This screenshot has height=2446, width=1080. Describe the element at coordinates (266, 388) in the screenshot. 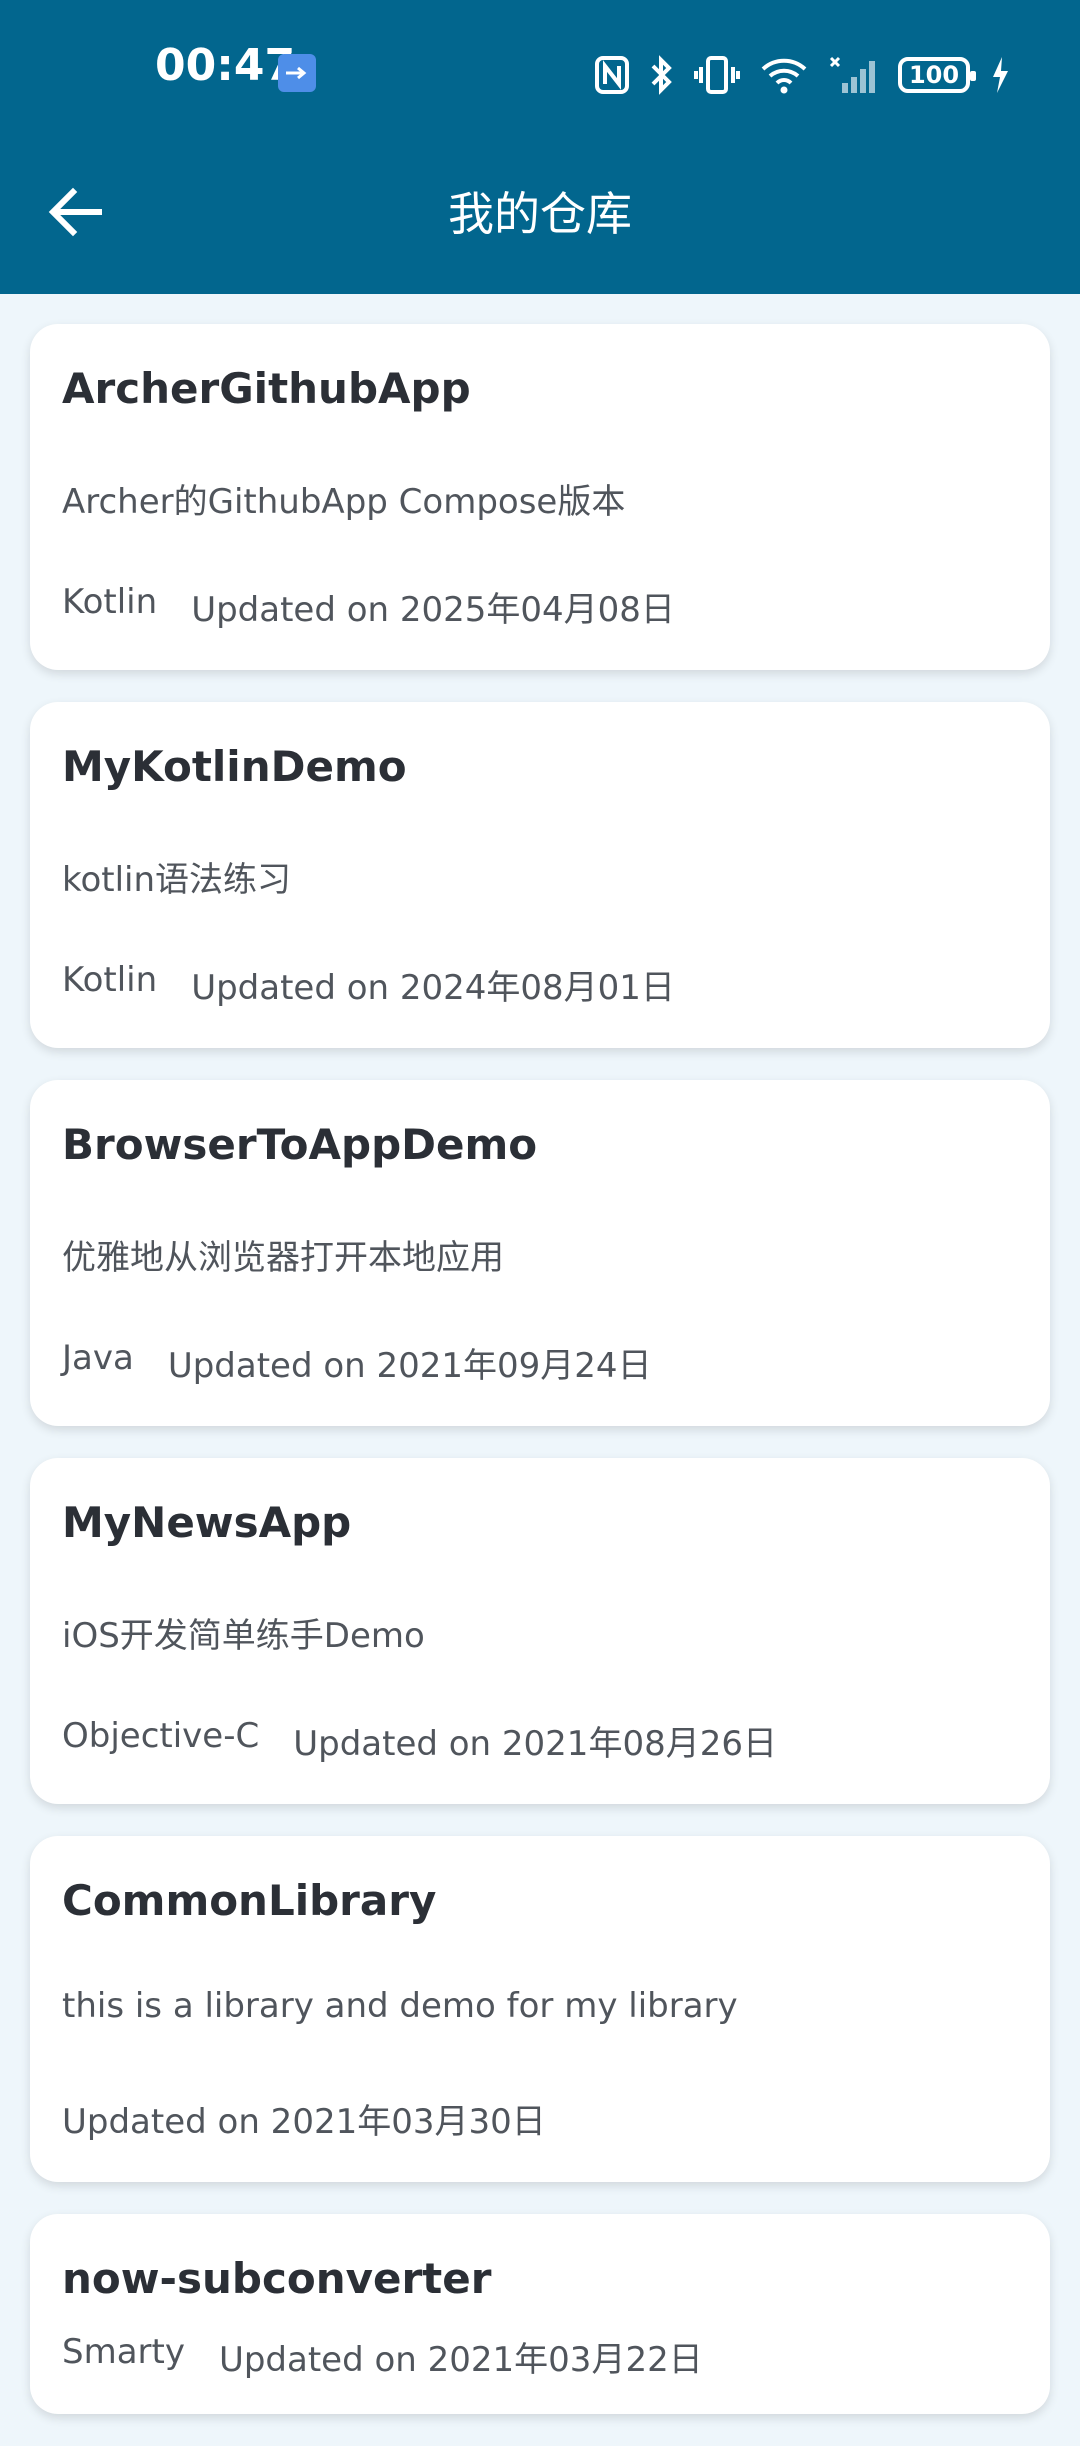

I see `repo-name: ArcherGithubApp` at that location.